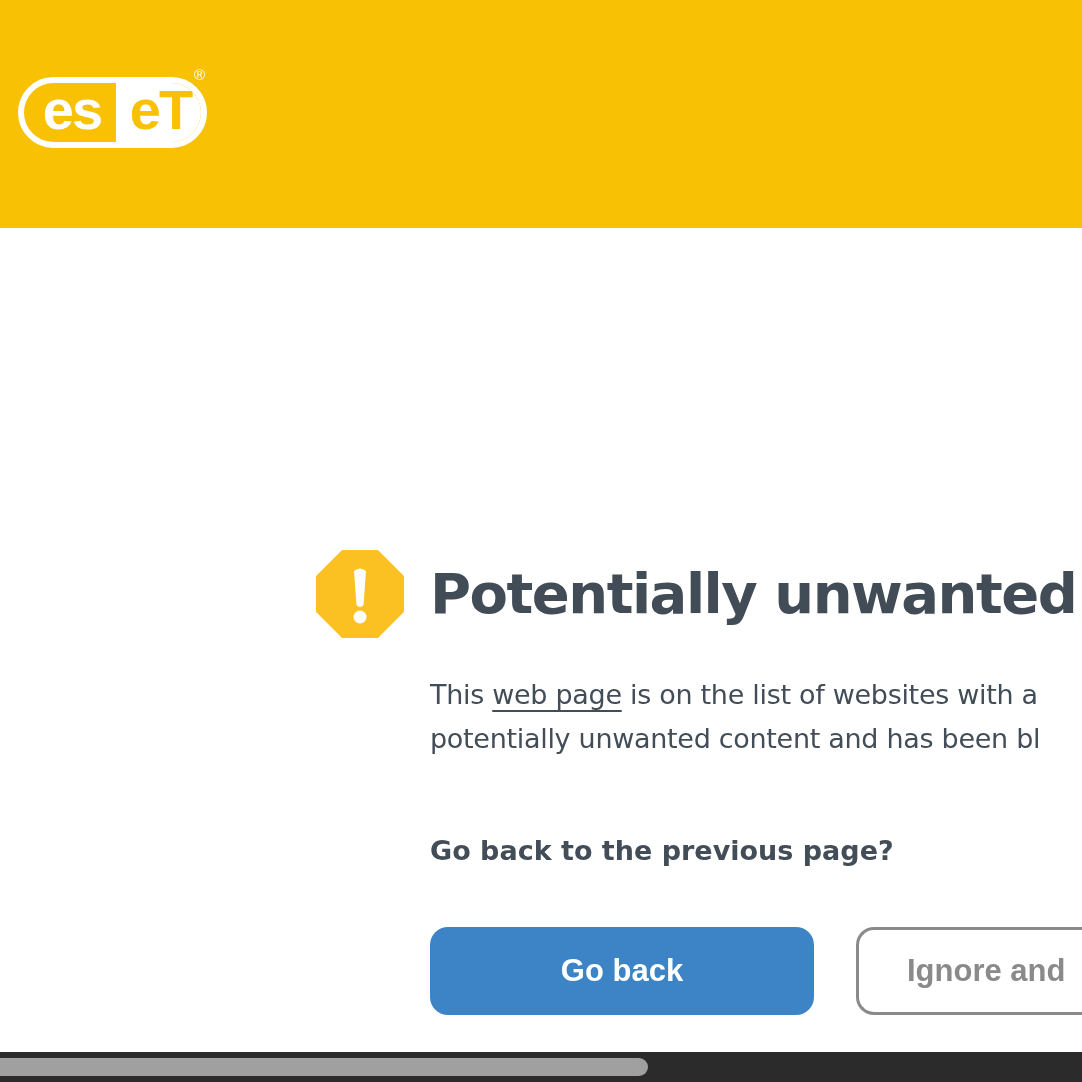  What do you see at coordinates (360, 594) in the screenshot?
I see `warning-icon` at bounding box center [360, 594].